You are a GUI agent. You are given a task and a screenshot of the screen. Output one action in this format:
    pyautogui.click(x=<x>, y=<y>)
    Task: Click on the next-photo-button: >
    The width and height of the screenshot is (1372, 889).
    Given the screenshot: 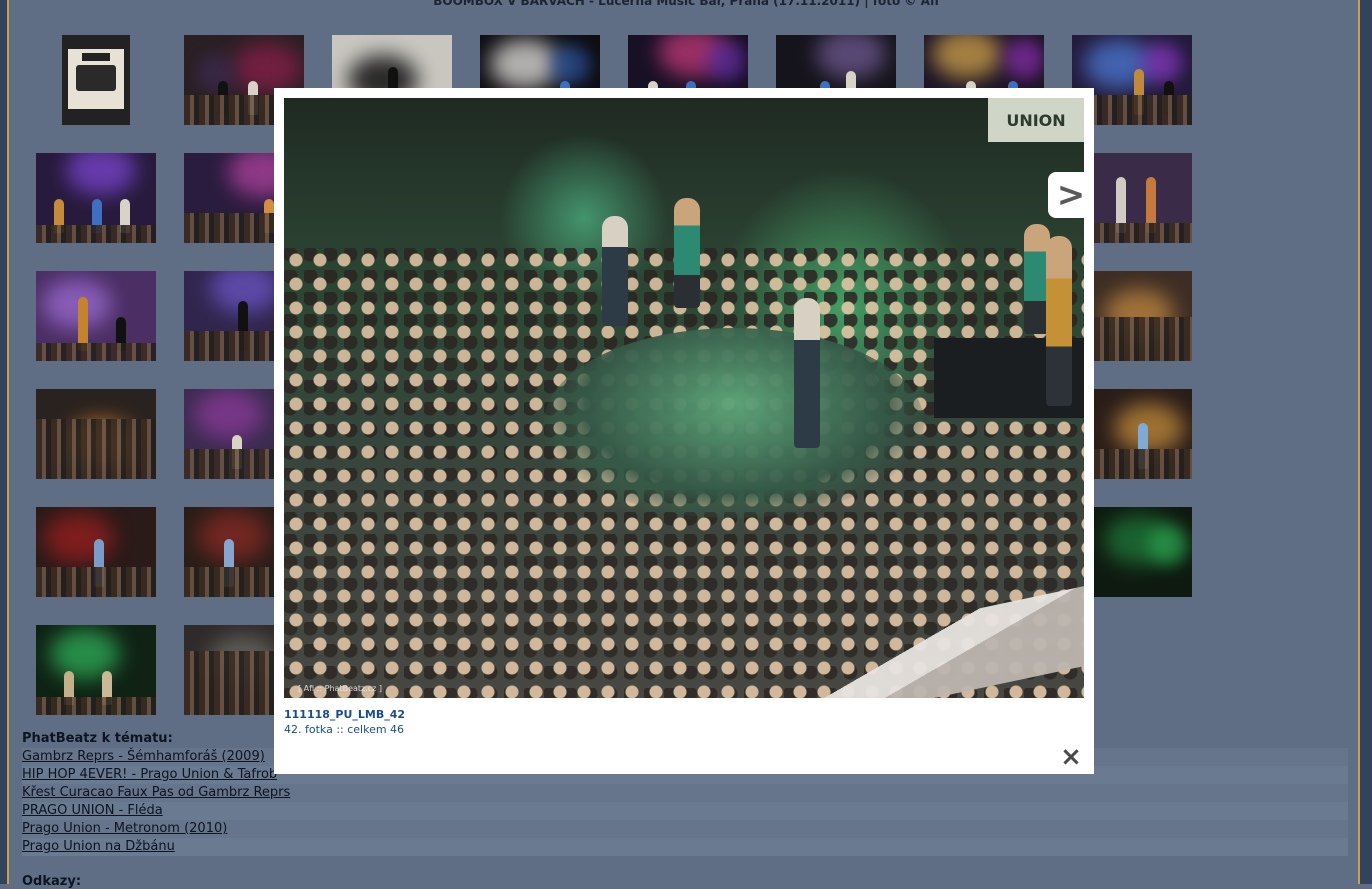 What is the action you would take?
    pyautogui.click(x=1071, y=195)
    